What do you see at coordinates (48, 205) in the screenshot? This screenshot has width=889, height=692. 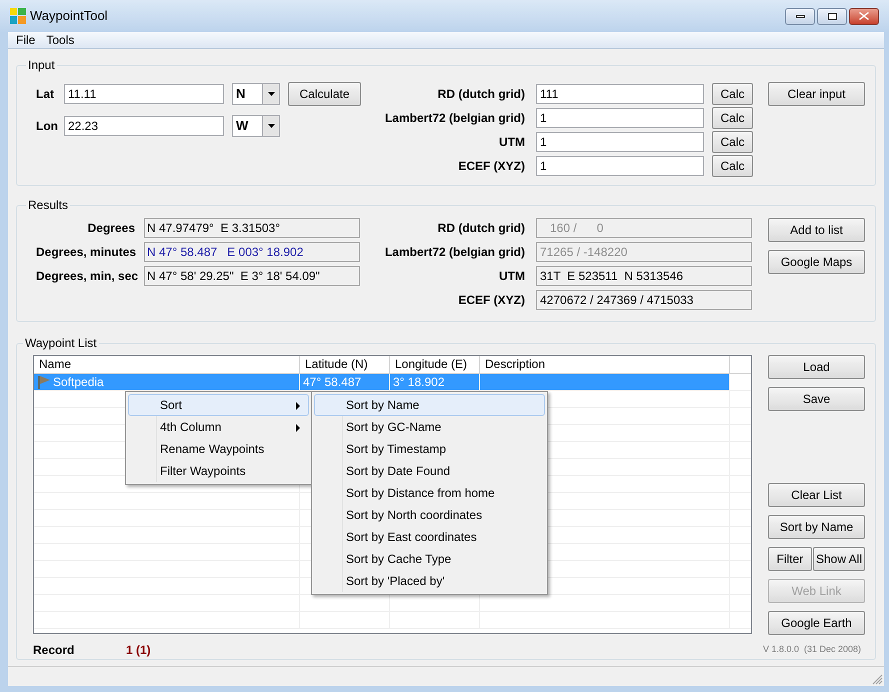 I see `group-title: Results` at bounding box center [48, 205].